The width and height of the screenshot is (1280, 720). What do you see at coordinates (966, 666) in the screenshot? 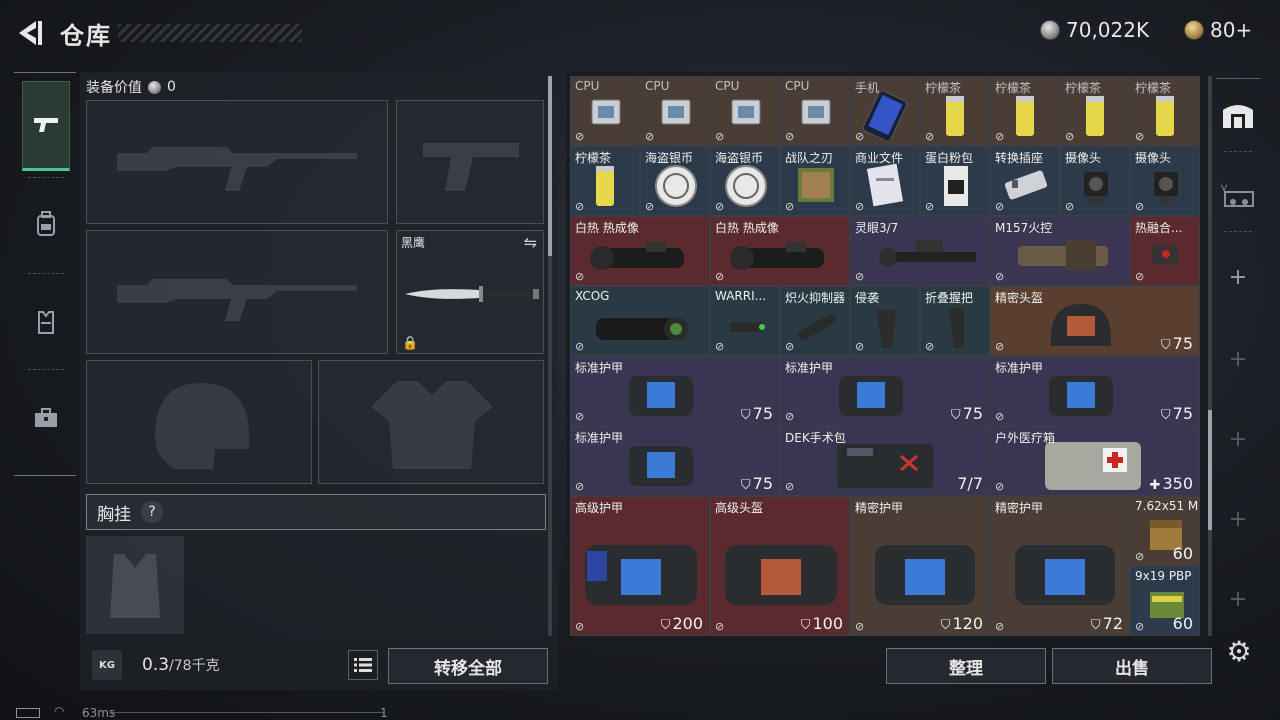
I see `sort-button: 整理` at bounding box center [966, 666].